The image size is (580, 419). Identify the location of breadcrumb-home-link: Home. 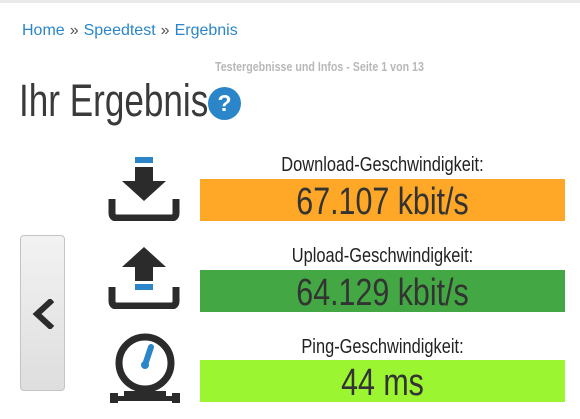
(43, 30).